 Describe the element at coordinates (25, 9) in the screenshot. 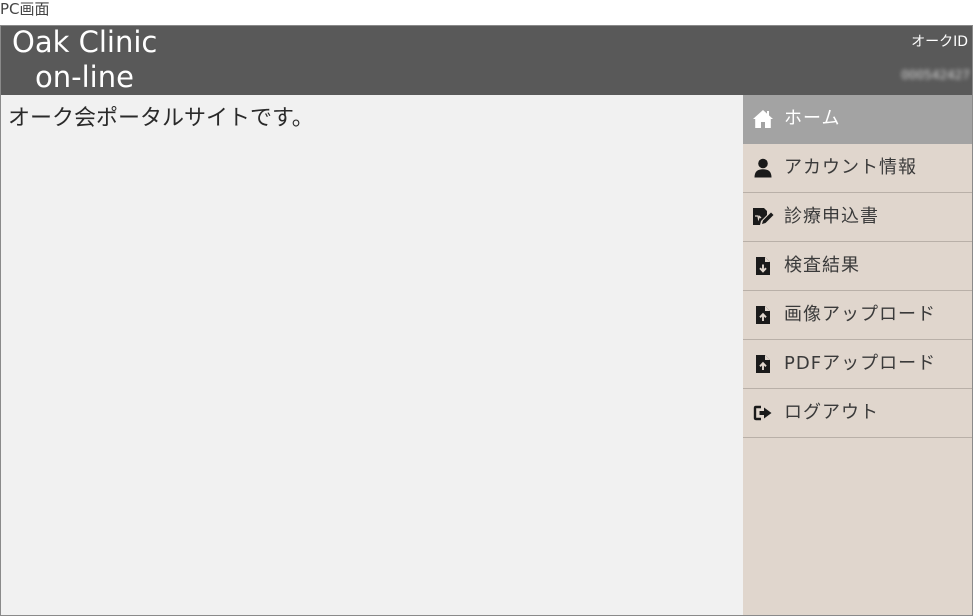

I see `screen-caption: PC画面` at that location.